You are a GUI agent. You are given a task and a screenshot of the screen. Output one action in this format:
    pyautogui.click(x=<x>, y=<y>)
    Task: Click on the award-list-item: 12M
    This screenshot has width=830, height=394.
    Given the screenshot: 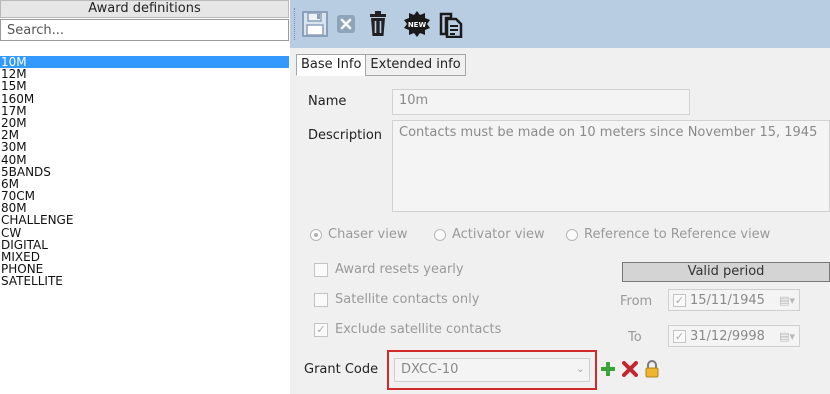 What is the action you would take?
    pyautogui.click(x=144, y=74)
    